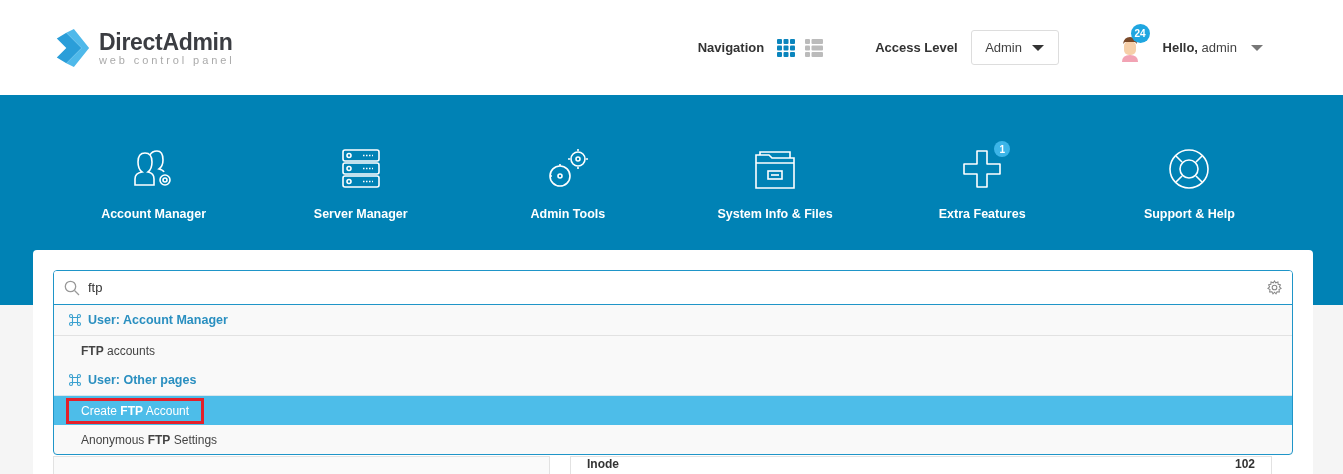 The height and width of the screenshot is (474, 1343). Describe the element at coordinates (982, 214) in the screenshot. I see `nav-label: Extra Features` at that location.